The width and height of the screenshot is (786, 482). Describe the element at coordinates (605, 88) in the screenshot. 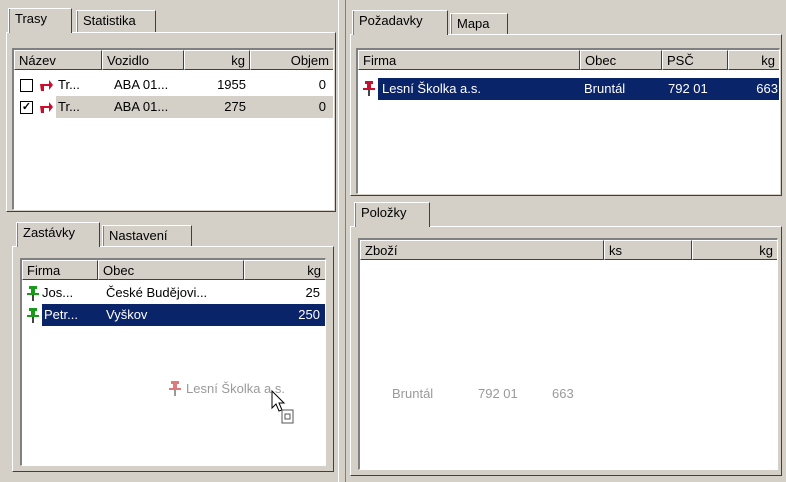

I see `request-city: Bruntál` at that location.